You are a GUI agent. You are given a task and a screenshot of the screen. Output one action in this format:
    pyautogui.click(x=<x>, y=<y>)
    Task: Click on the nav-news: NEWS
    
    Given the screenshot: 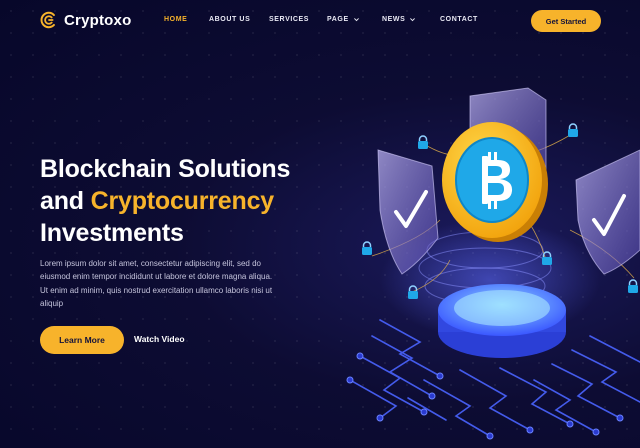 What is the action you would take?
    pyautogui.click(x=411, y=19)
    